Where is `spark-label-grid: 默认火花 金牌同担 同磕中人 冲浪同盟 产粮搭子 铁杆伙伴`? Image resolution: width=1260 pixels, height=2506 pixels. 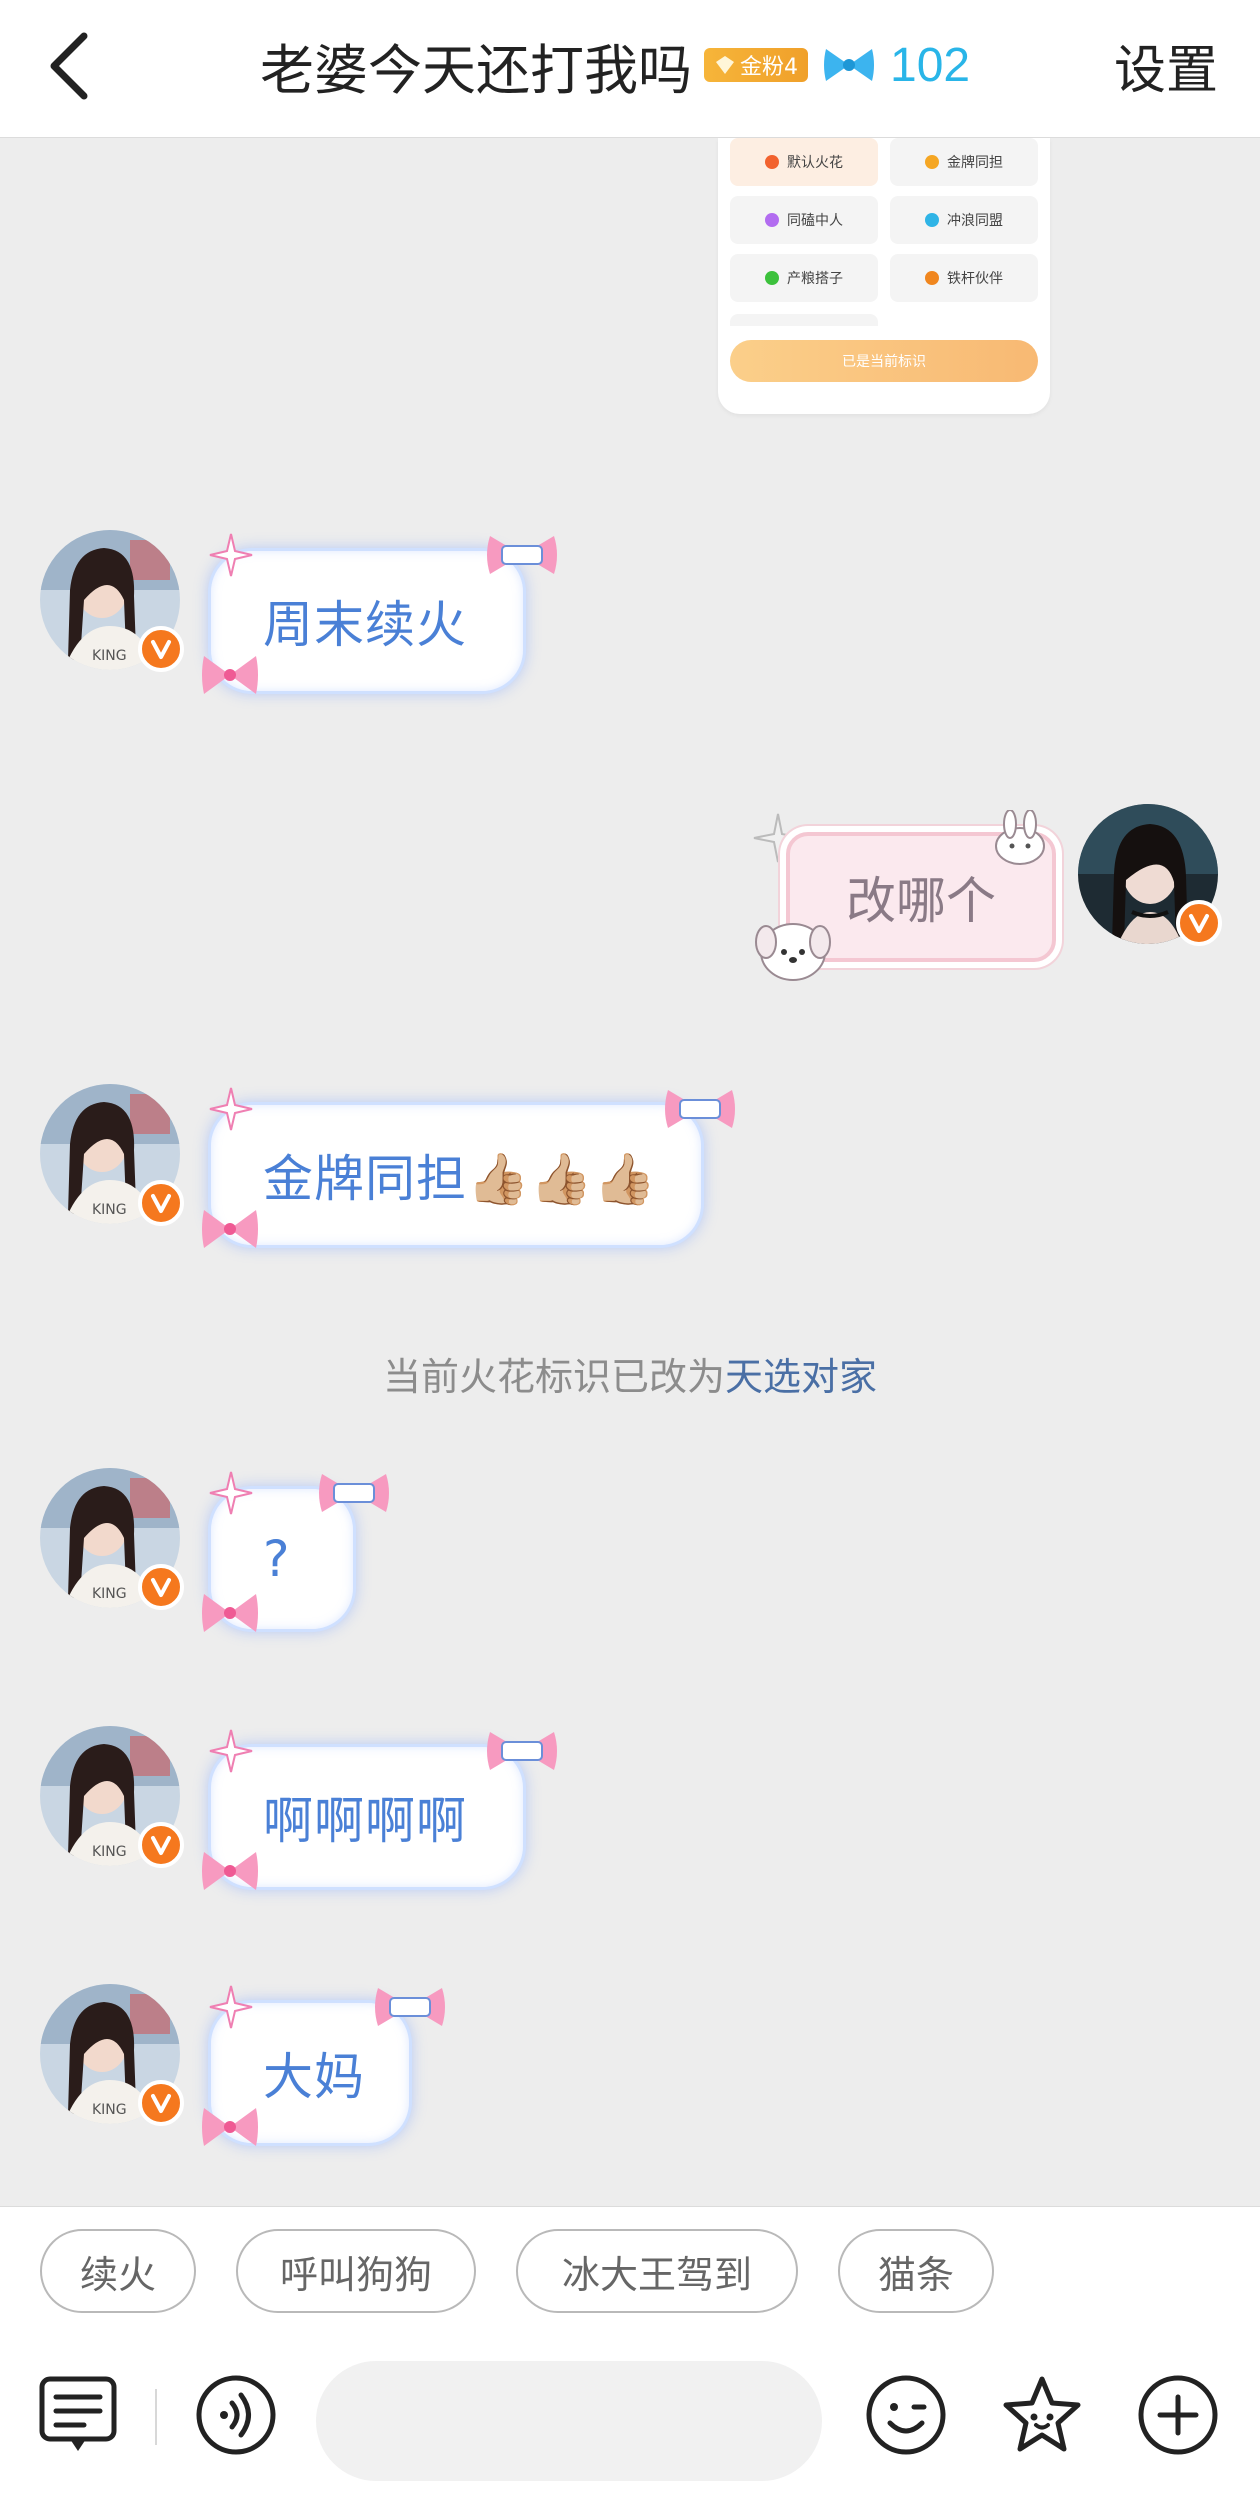
spark-label-grid: 默认火花 金牌同担 同磕中人 冲浪同盟 产粮搭子 铁杆伙伴 is located at coordinates (884, 220).